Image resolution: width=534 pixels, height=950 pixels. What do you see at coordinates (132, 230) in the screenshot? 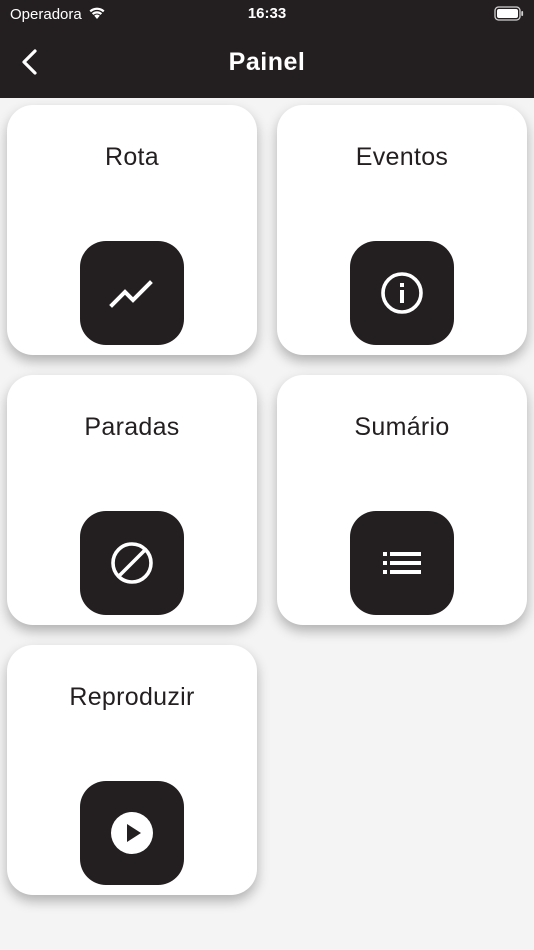
I see `tile-rota: Rota` at bounding box center [132, 230].